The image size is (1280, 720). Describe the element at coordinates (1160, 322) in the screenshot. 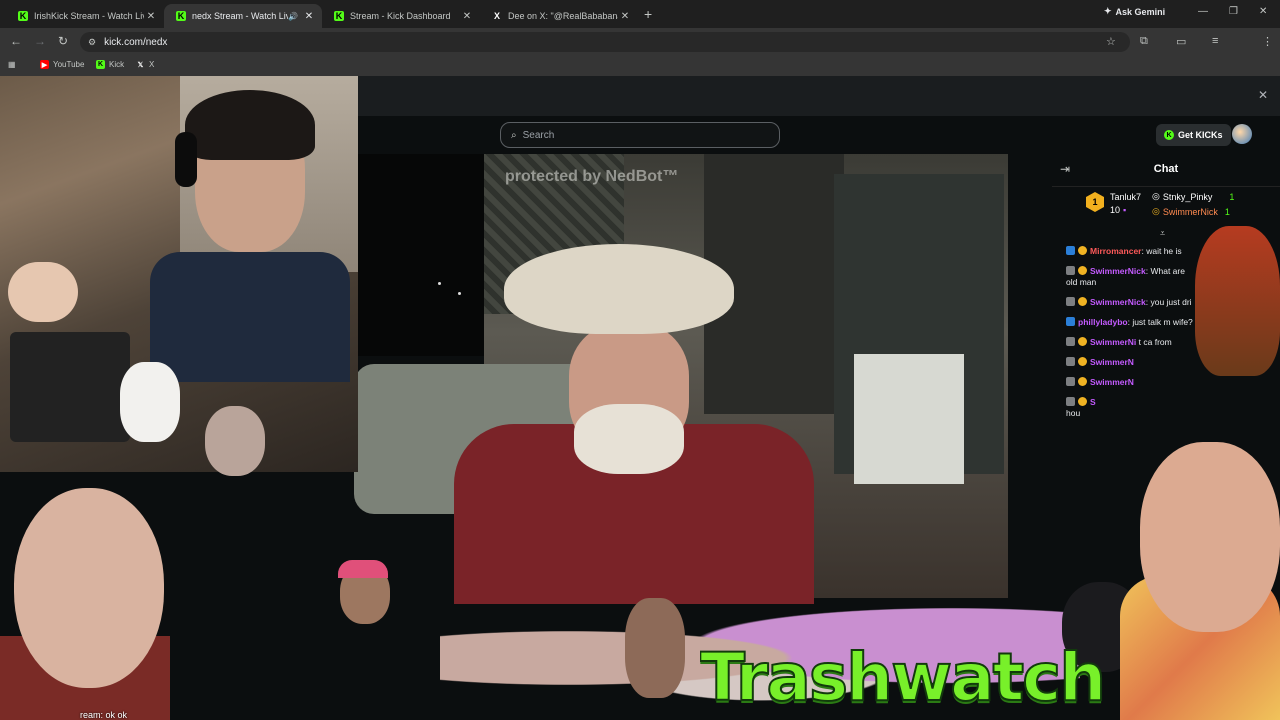

I see `chat-text: : just talk m wife?` at that location.